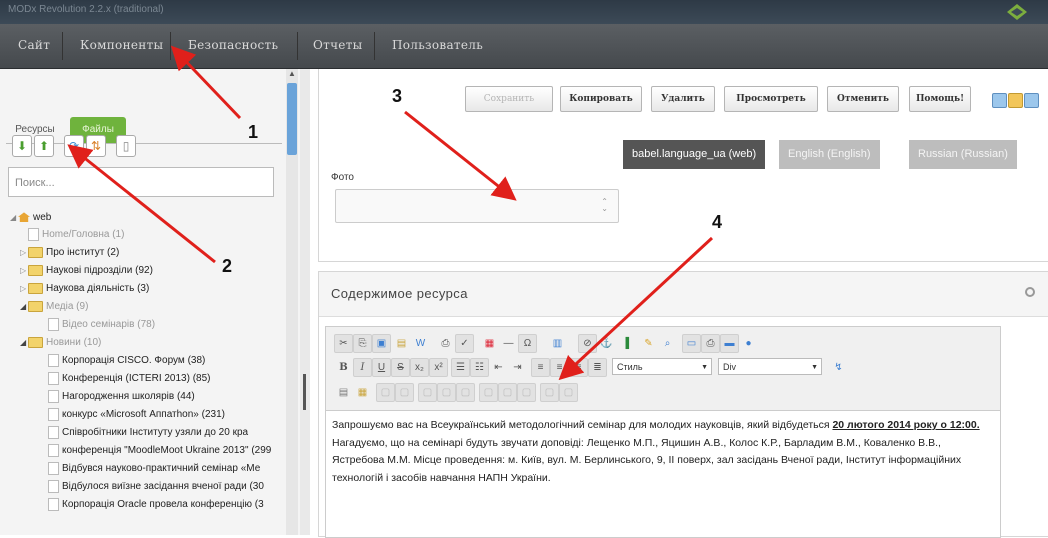 The height and width of the screenshot is (538, 1048). What do you see at coordinates (385, 392) in the screenshot?
I see `cell-props-icon: ▢` at bounding box center [385, 392].